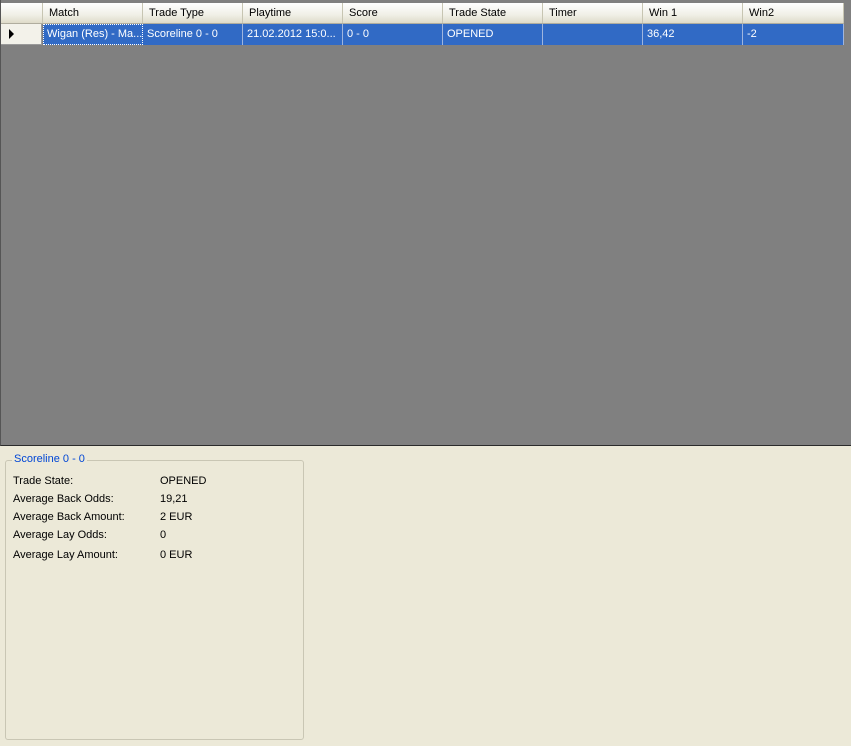 This screenshot has width=851, height=746. Describe the element at coordinates (193, 13) in the screenshot. I see `column-header-trade-type: Trade Type` at that location.